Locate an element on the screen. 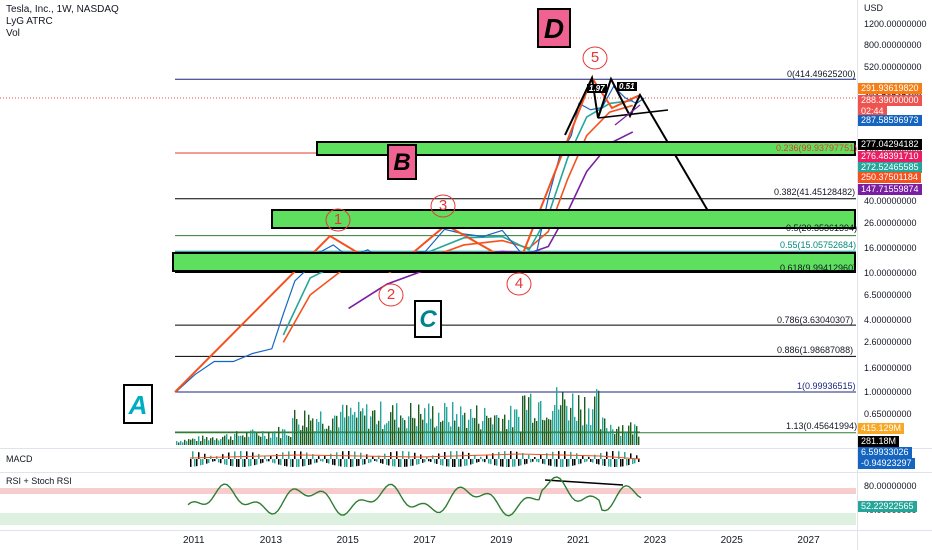 Image resolution: width=932 pixels, height=550 pixels. zone-box-middle is located at coordinates (563, 219).